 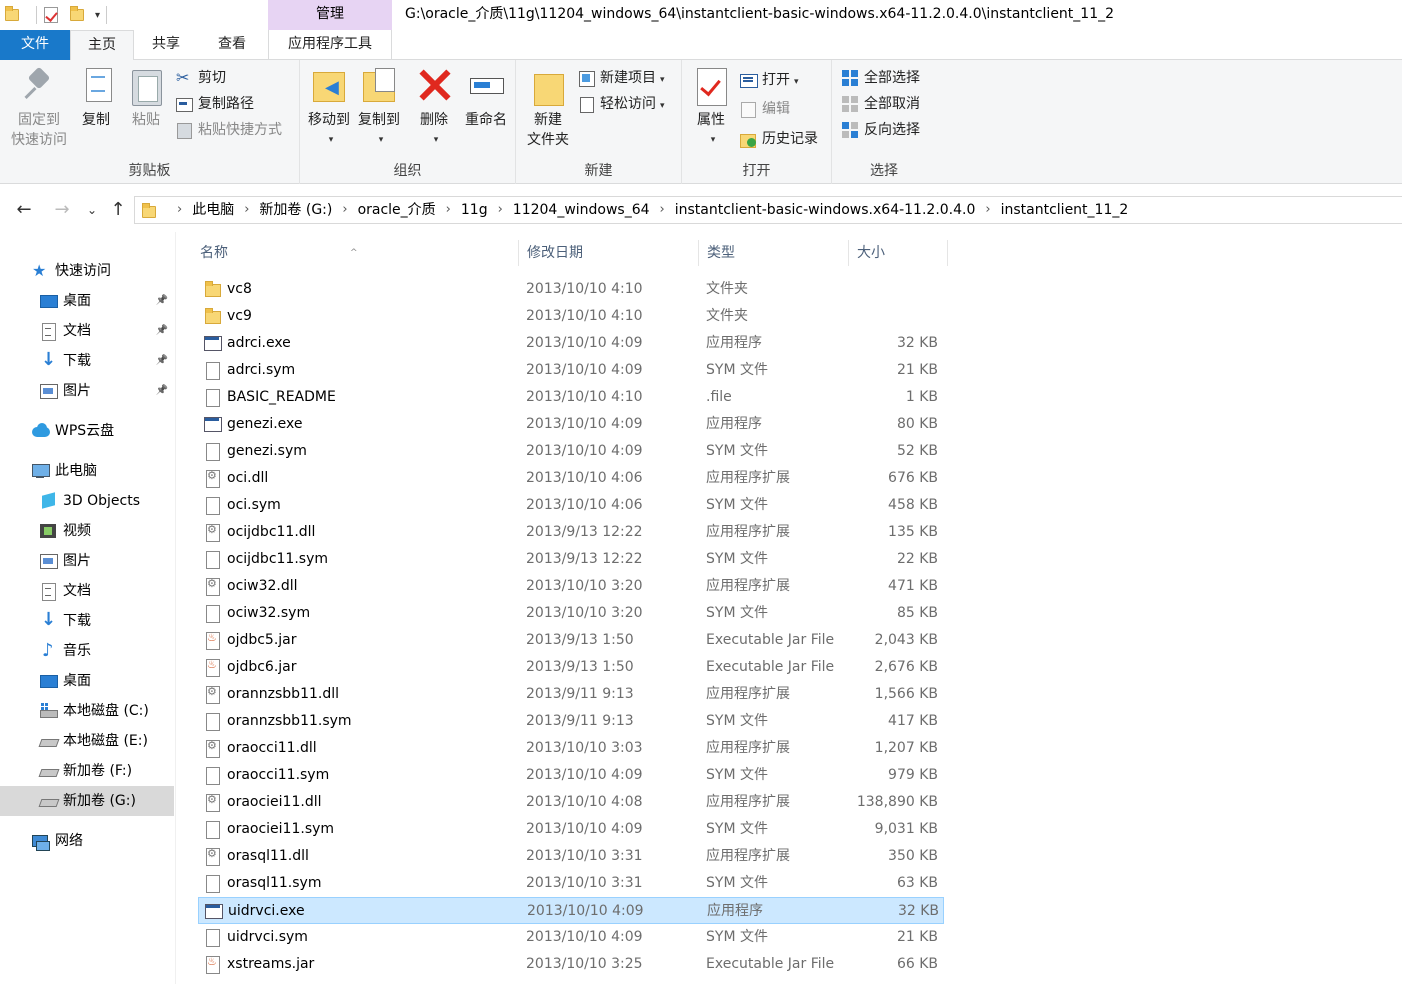 What do you see at coordinates (571, 343) in the screenshot?
I see `file-row: adrci.exe 2013/10/10 4:09 应用程序 32 KB` at bounding box center [571, 343].